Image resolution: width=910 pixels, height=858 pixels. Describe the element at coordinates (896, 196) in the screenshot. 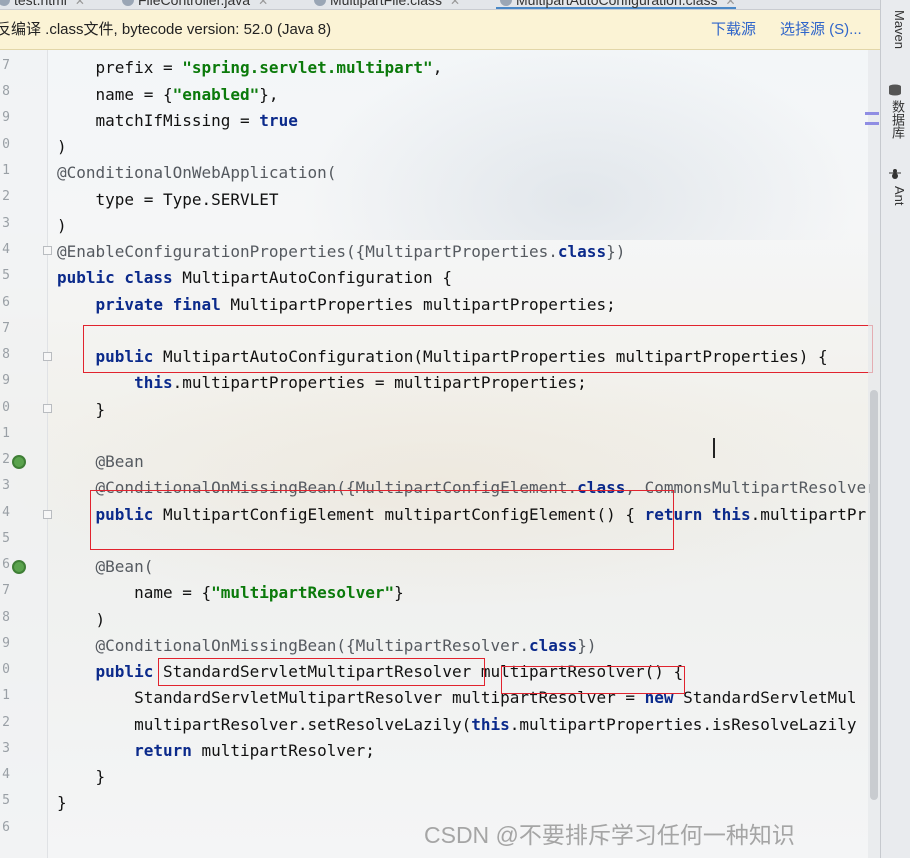

I see `ant-tool-button: Ant` at that location.